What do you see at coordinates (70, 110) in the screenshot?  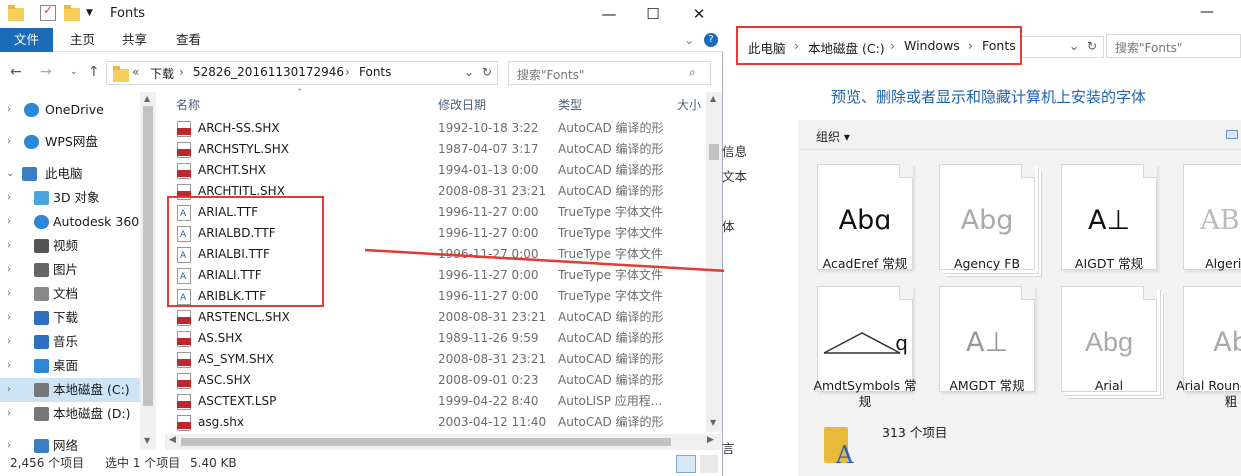 I see `nav-item: › OneDrive` at bounding box center [70, 110].